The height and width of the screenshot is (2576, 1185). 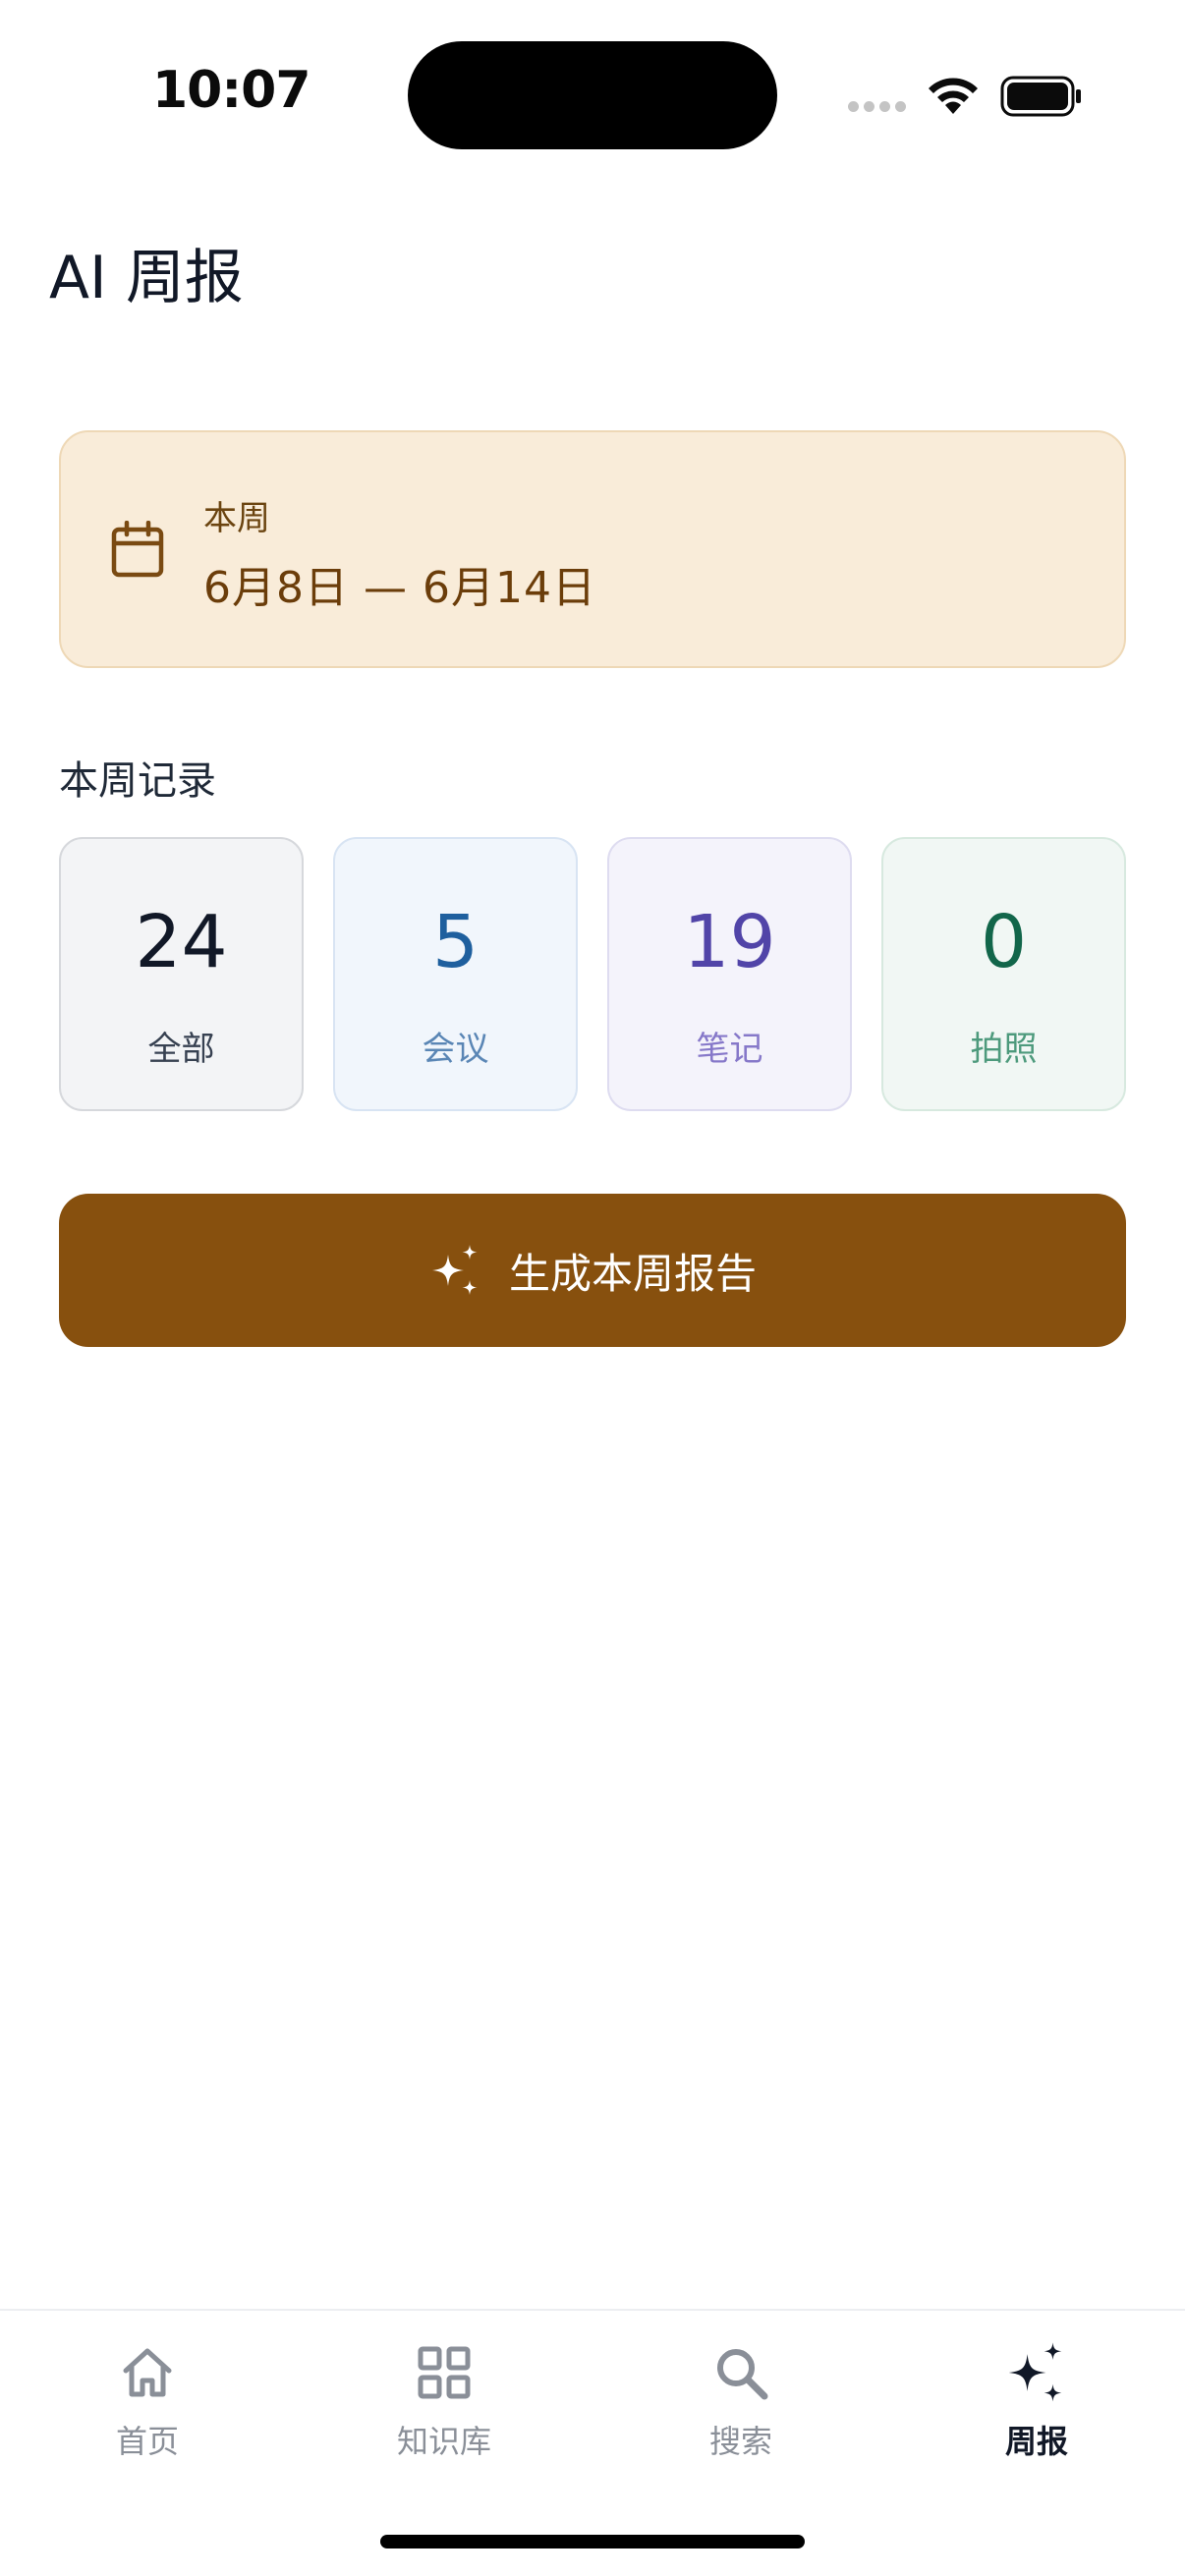 What do you see at coordinates (444, 2401) in the screenshot?
I see `tab-knowledge-base: 知识库` at bounding box center [444, 2401].